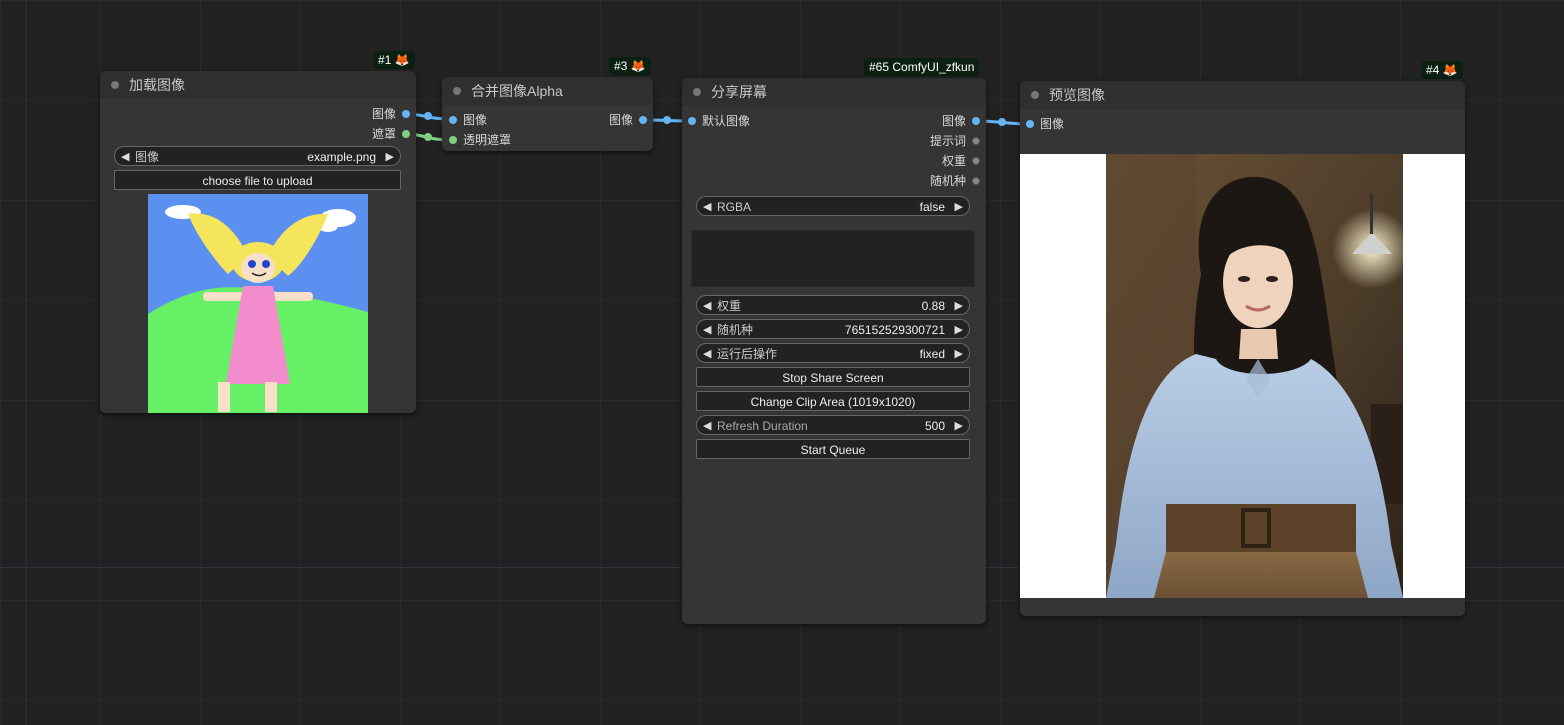  I want to click on widget-value: fixed, so click(932, 354).